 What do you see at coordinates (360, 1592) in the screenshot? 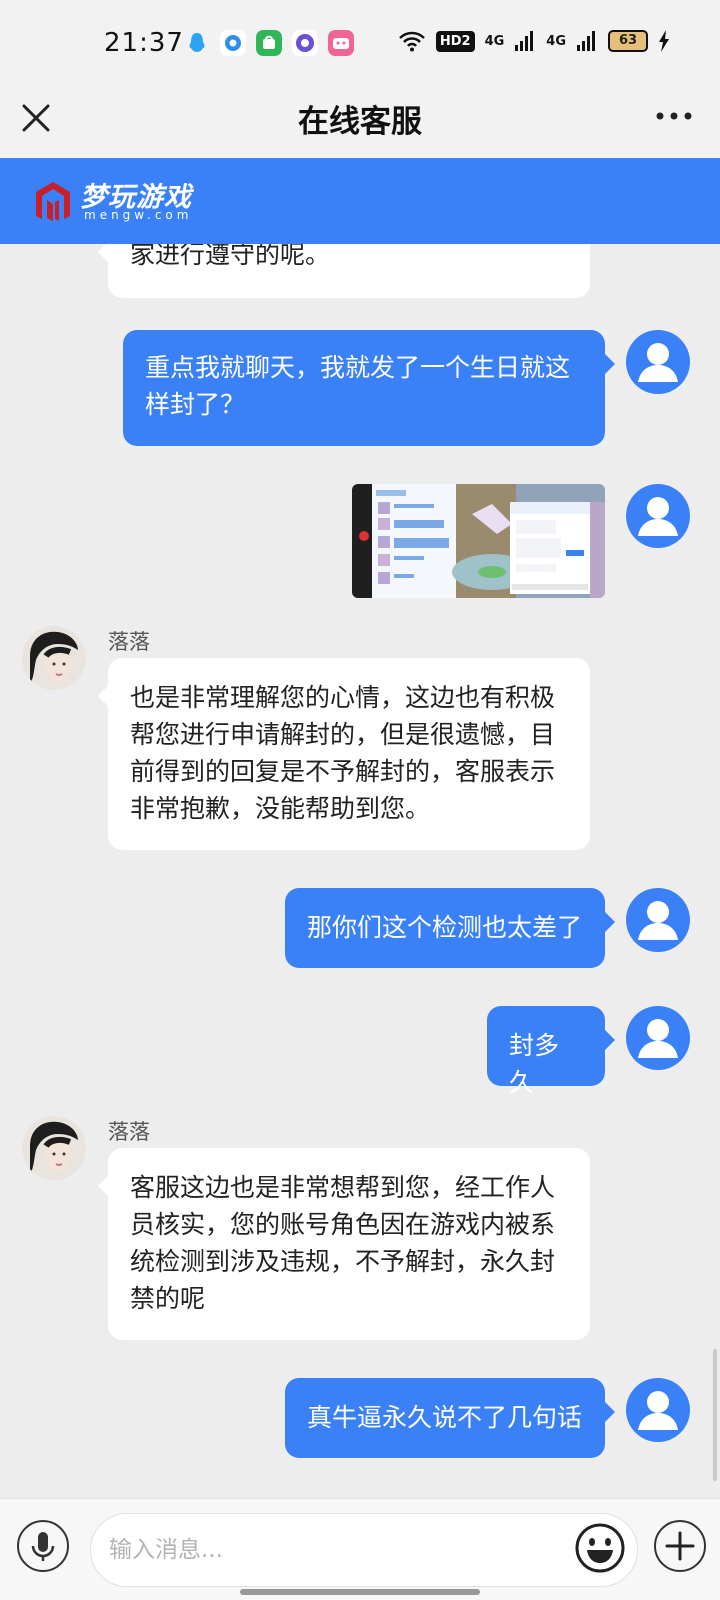
I see `home-indicator` at bounding box center [360, 1592].